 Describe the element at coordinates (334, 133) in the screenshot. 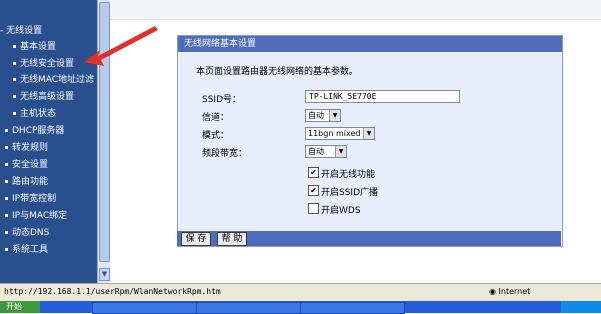

I see `mode-select-value: 11bgn mixed` at that location.